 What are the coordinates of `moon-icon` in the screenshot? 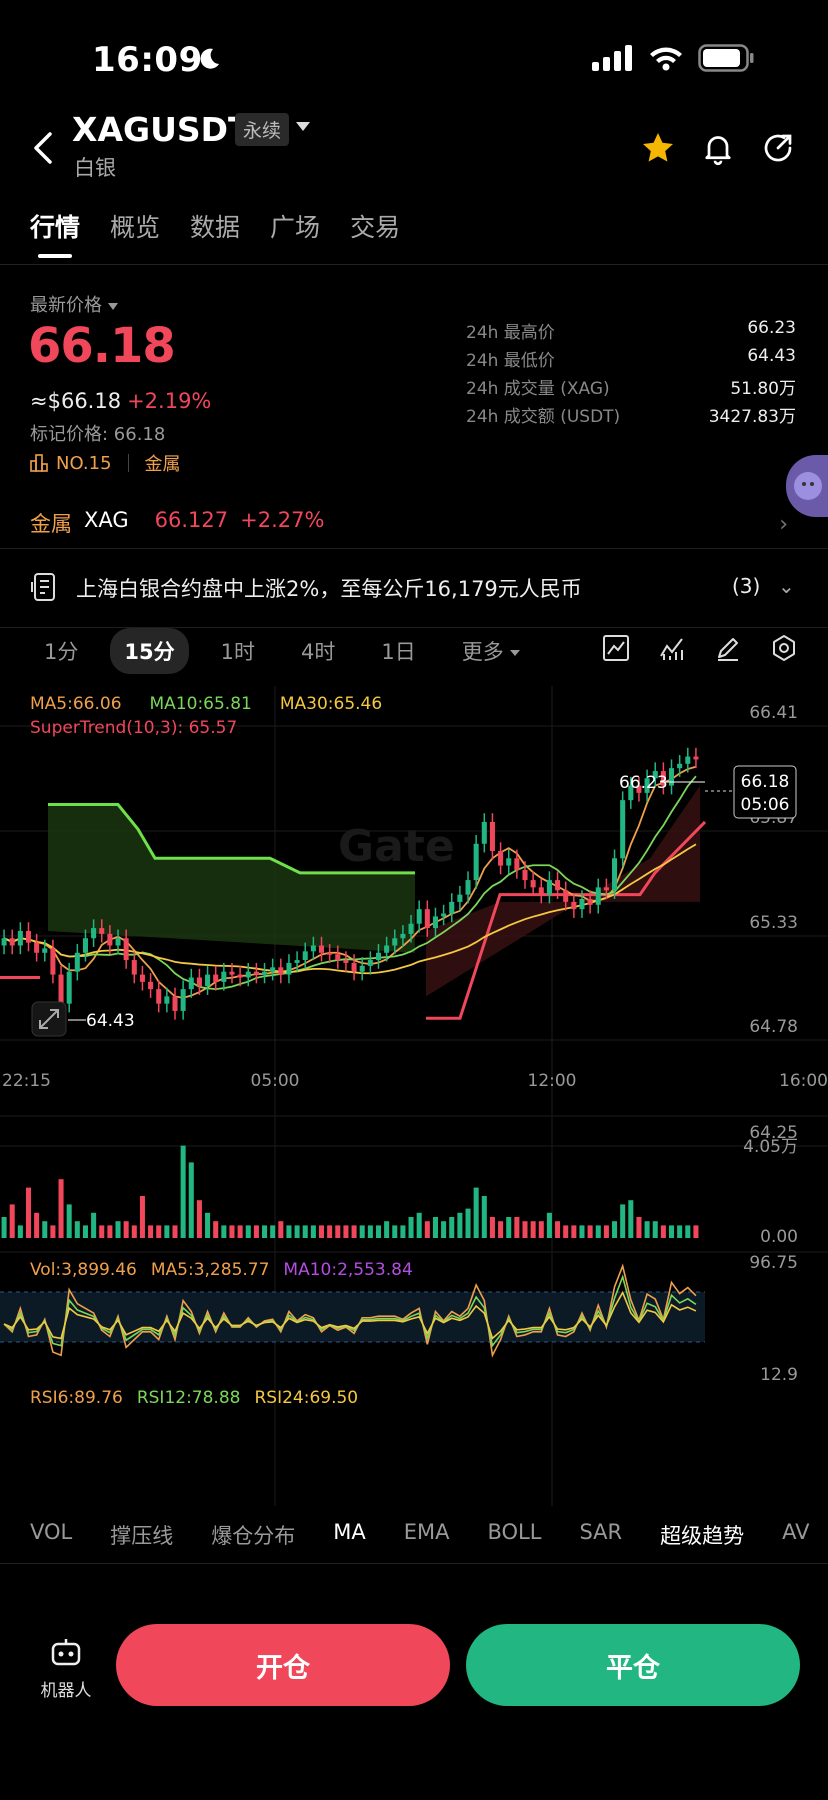 It's located at (209, 59).